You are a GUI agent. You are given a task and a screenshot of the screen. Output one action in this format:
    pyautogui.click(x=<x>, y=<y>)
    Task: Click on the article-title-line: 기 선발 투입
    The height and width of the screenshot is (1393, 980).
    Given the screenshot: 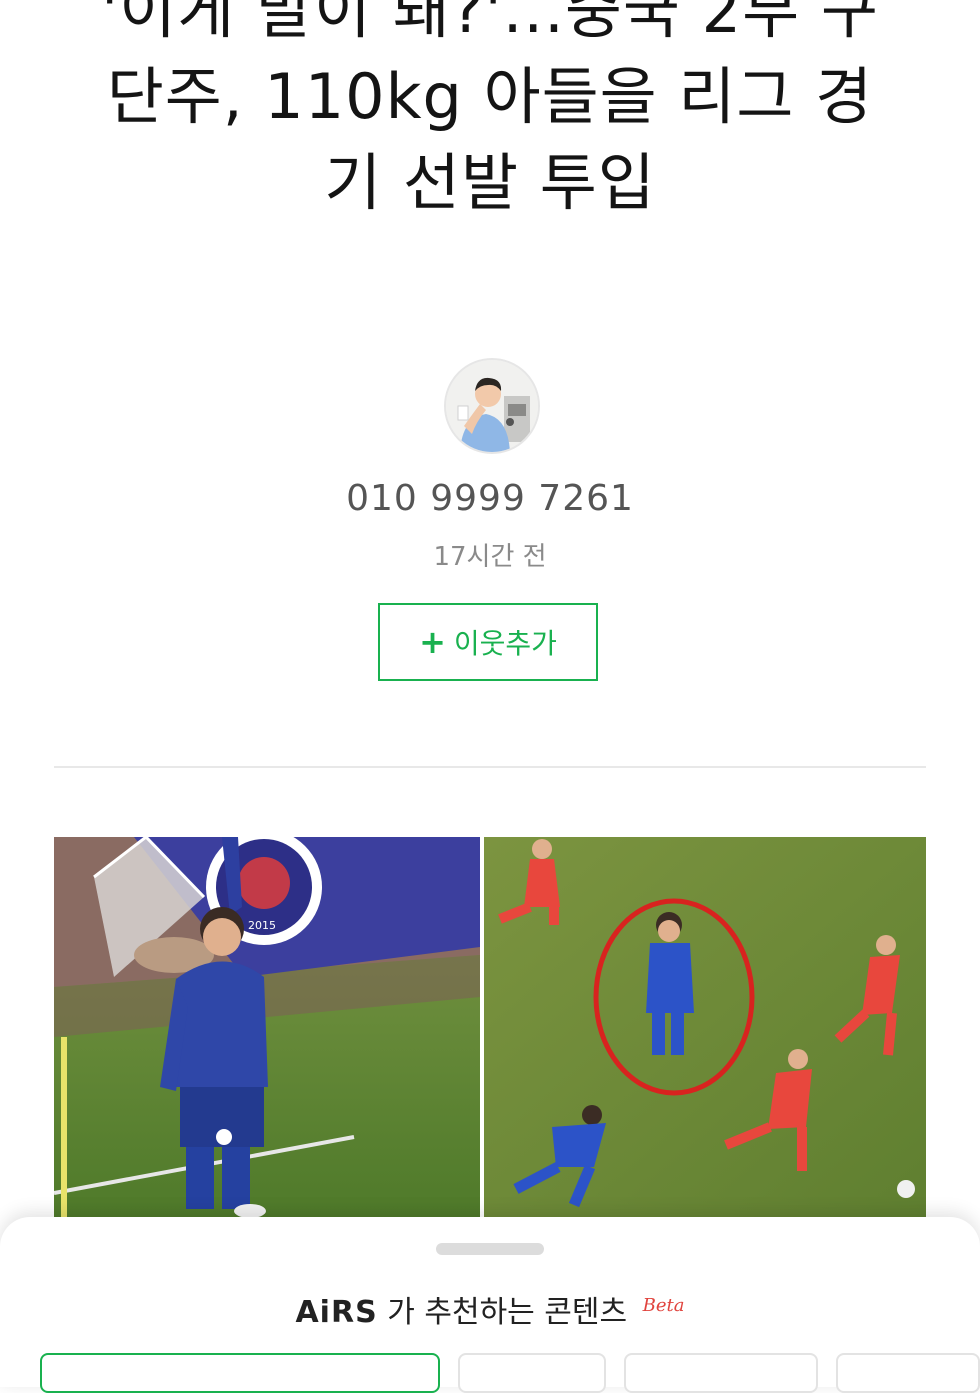 What is the action you would take?
    pyautogui.click(x=490, y=182)
    